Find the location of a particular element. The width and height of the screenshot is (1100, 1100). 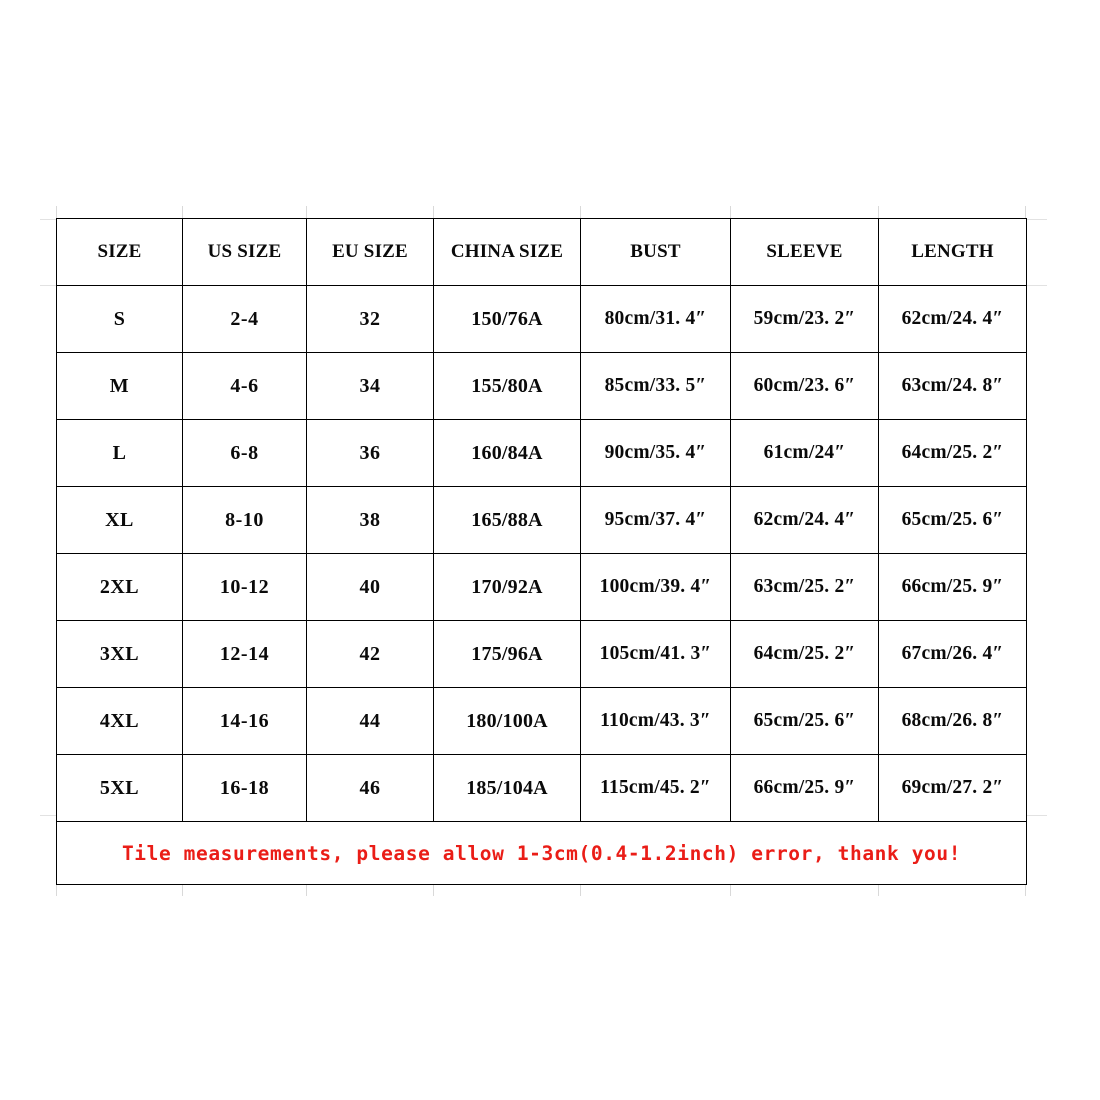

cell-bust: 105cm/41. 3″ is located at coordinates (655, 654).